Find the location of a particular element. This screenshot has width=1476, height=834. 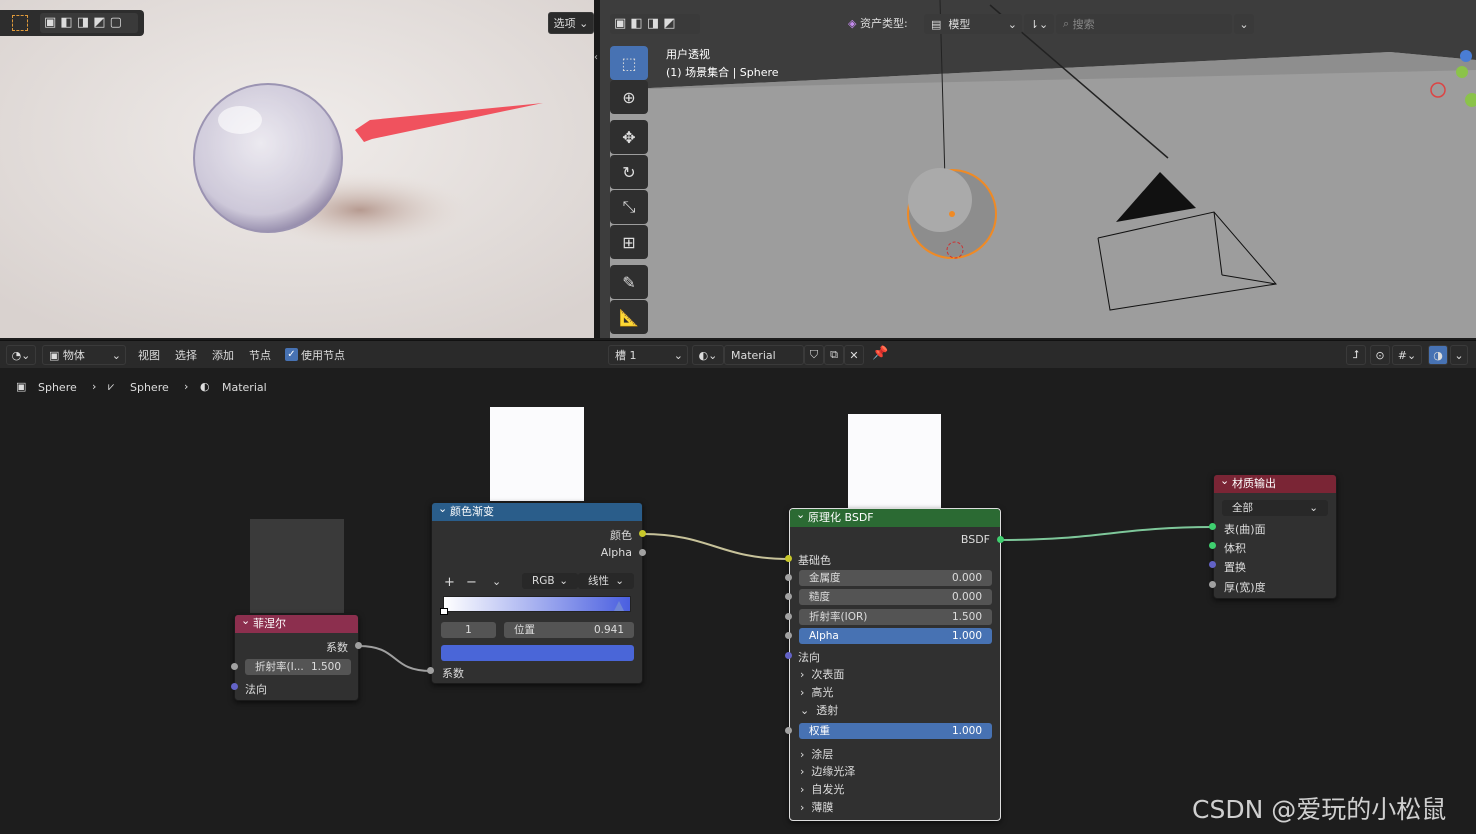

surface-socket is located at coordinates (1212, 526).